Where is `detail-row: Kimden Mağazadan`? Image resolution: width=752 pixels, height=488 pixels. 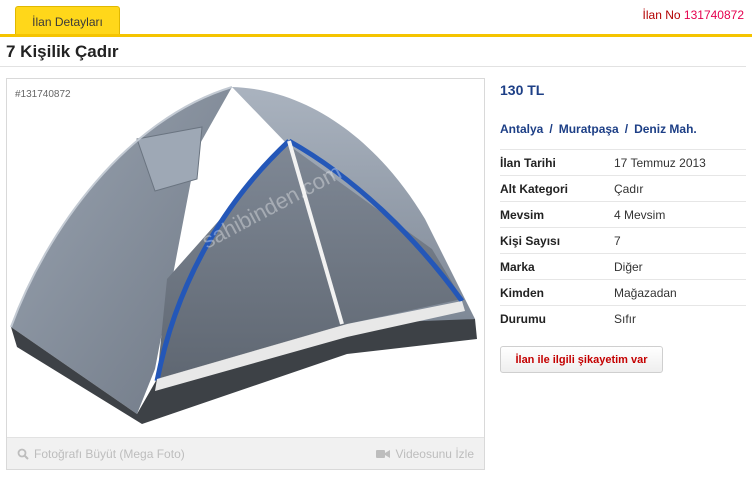 detail-row: Kimden Mağazadan is located at coordinates (623, 292).